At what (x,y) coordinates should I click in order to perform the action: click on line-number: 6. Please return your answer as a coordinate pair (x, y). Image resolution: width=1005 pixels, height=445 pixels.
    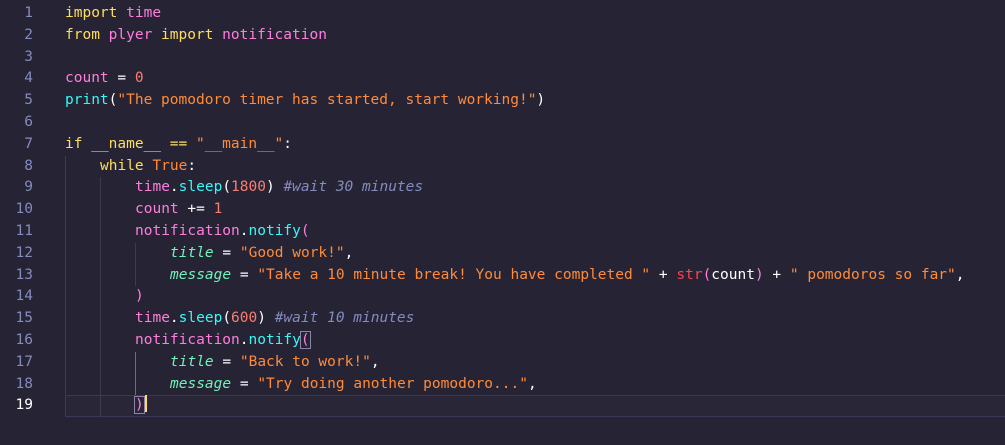
    Looking at the image, I should click on (28, 121).